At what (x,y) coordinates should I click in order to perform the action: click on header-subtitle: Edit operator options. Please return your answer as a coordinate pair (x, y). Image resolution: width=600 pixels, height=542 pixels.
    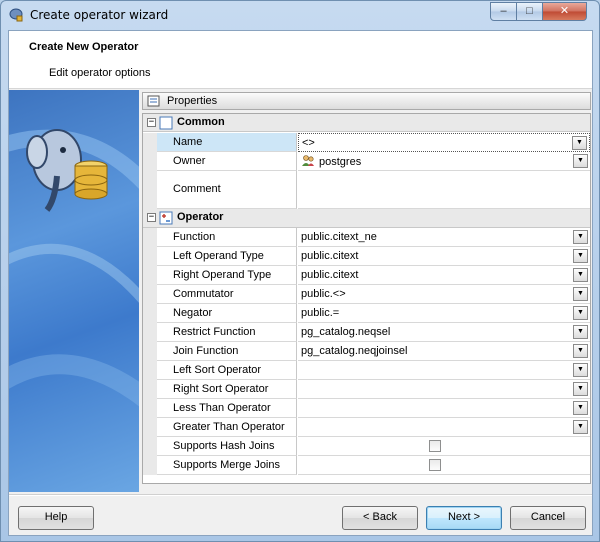
    Looking at the image, I should click on (100, 73).